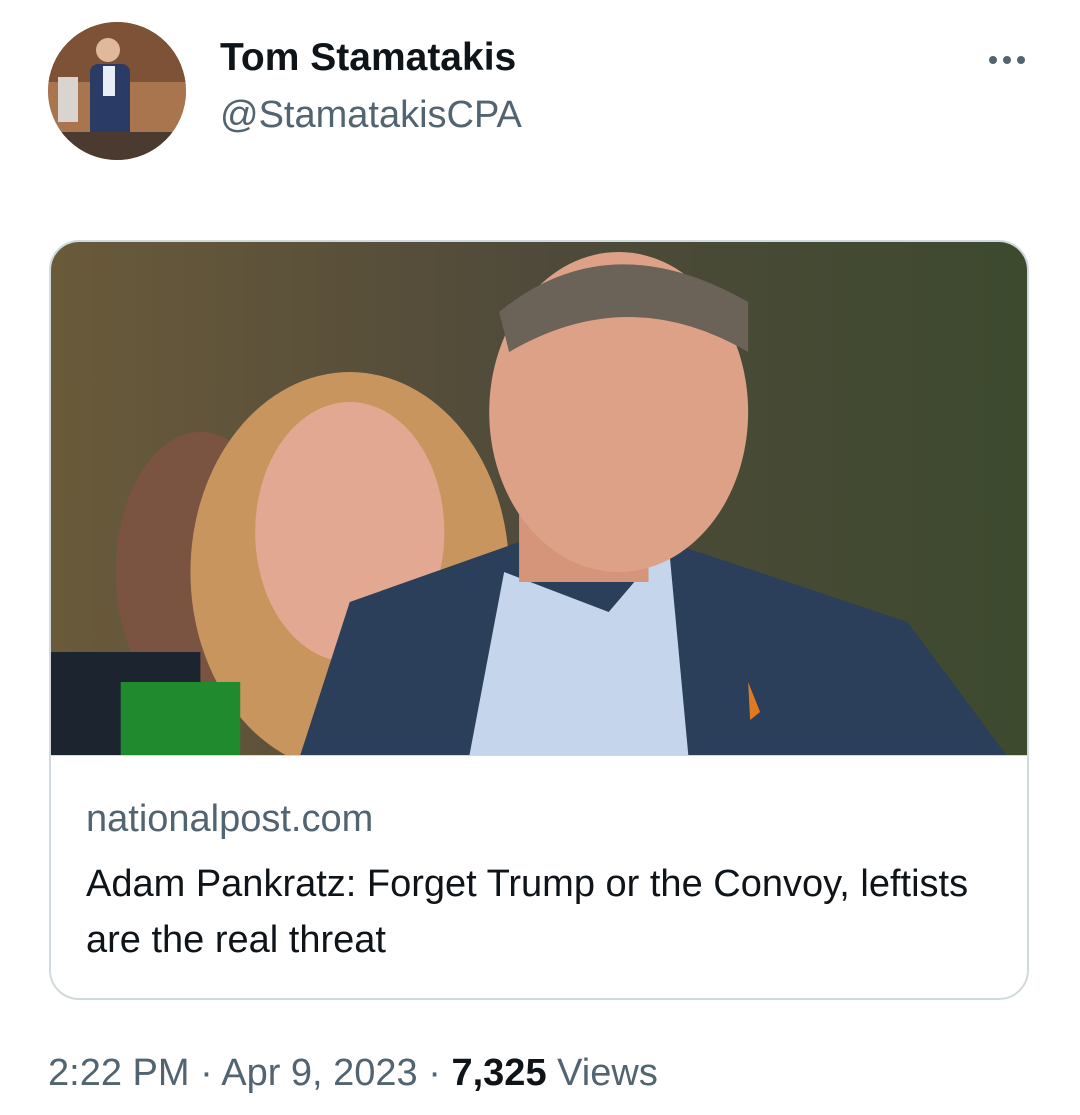 The image size is (1080, 1115). What do you see at coordinates (371, 115) in the screenshot?
I see `author-handle: @StamatakisCPA` at bounding box center [371, 115].